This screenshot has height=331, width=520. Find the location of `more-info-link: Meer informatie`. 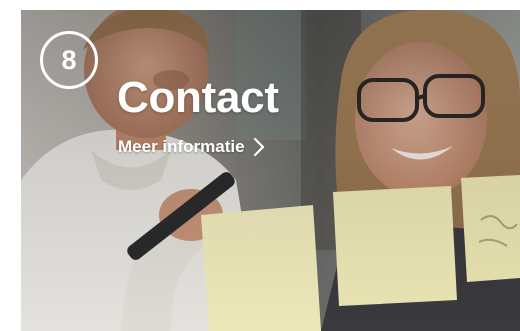

more-info-link: Meer informatie is located at coordinates (191, 147).